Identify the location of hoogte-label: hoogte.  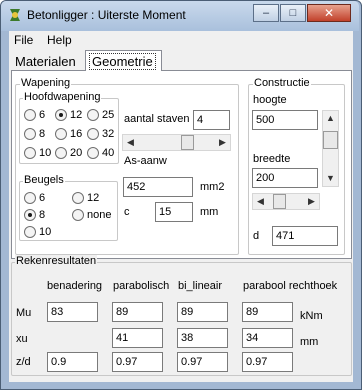
(270, 100).